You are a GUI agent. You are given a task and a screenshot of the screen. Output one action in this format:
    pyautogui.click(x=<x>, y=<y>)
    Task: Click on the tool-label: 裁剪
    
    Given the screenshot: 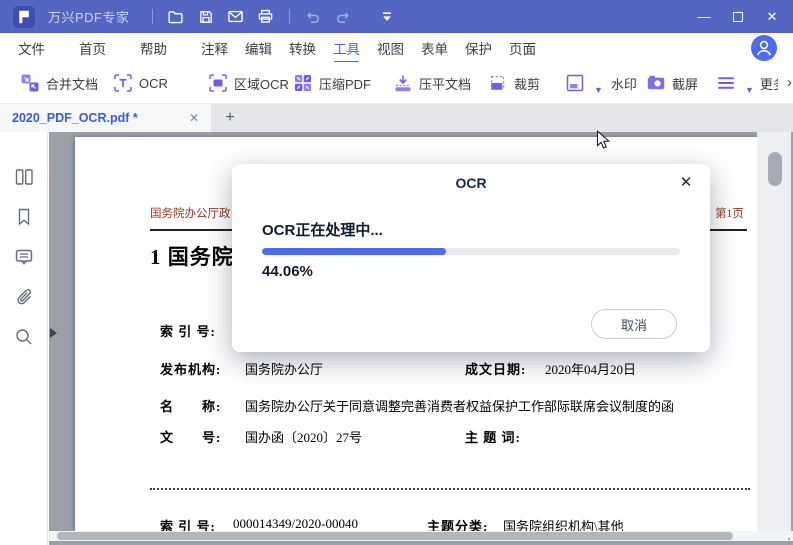 What is the action you would take?
    pyautogui.click(x=527, y=84)
    